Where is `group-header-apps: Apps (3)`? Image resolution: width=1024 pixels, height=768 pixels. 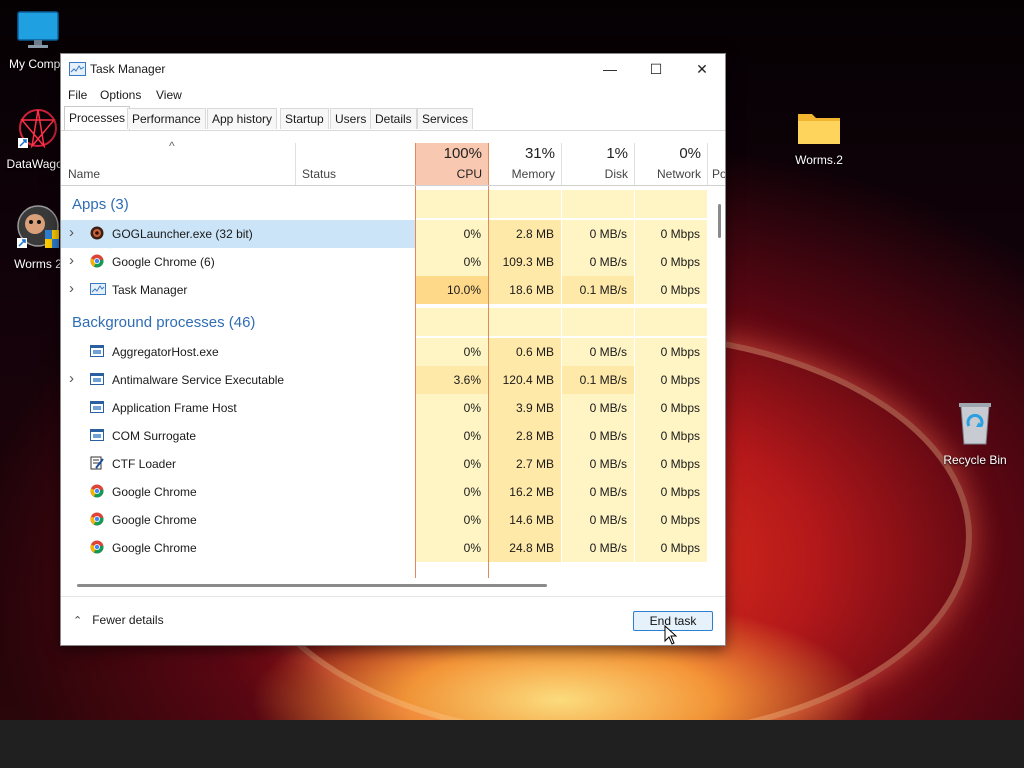 group-header-apps: Apps (3) is located at coordinates (388, 204).